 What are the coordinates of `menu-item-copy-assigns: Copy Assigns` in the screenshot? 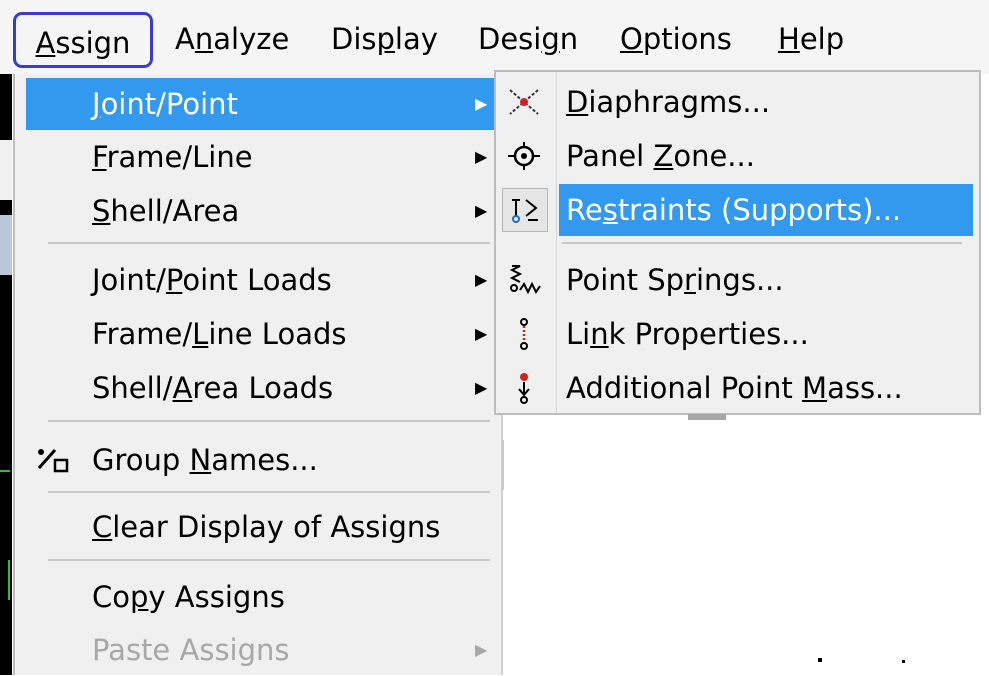 It's located at (258, 597).